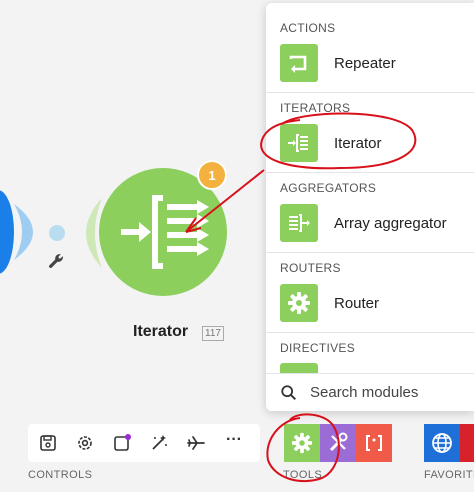 Image resolution: width=474 pixels, height=492 pixels. What do you see at coordinates (449, 475) in the screenshot?
I see `favorites-label: FAVORITE` at bounding box center [449, 475].